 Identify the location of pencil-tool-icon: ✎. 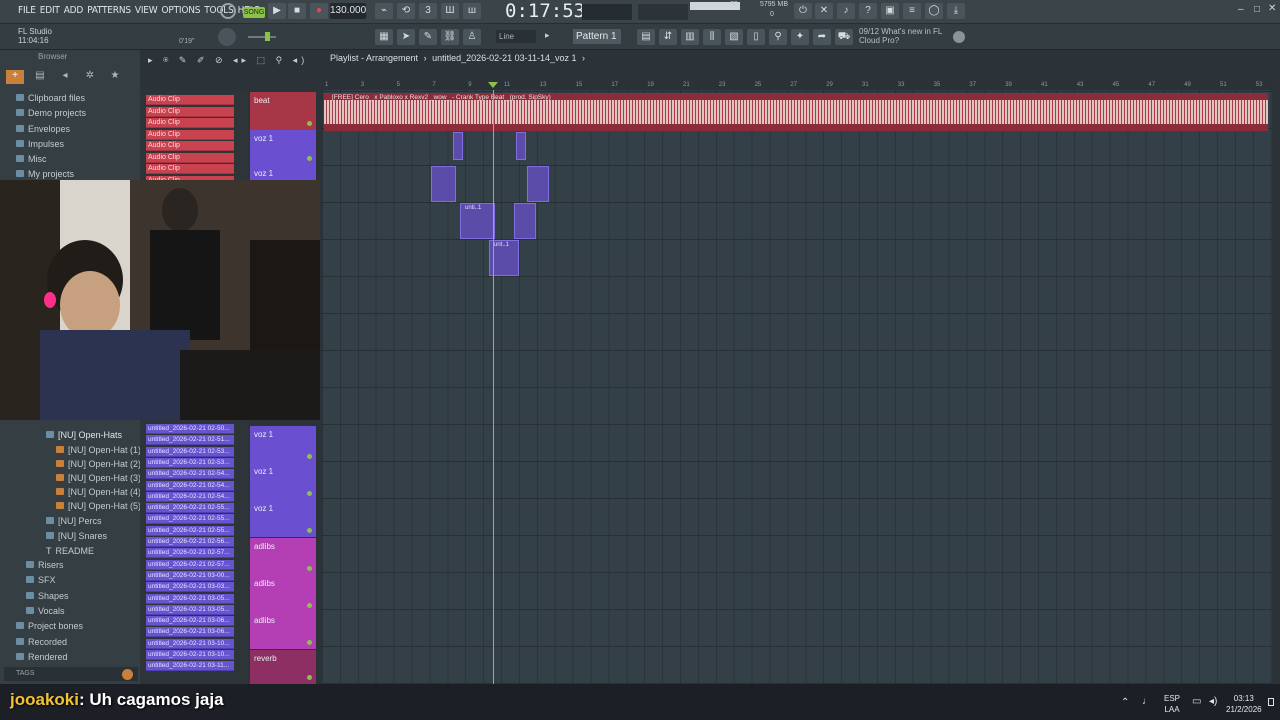
(428, 37).